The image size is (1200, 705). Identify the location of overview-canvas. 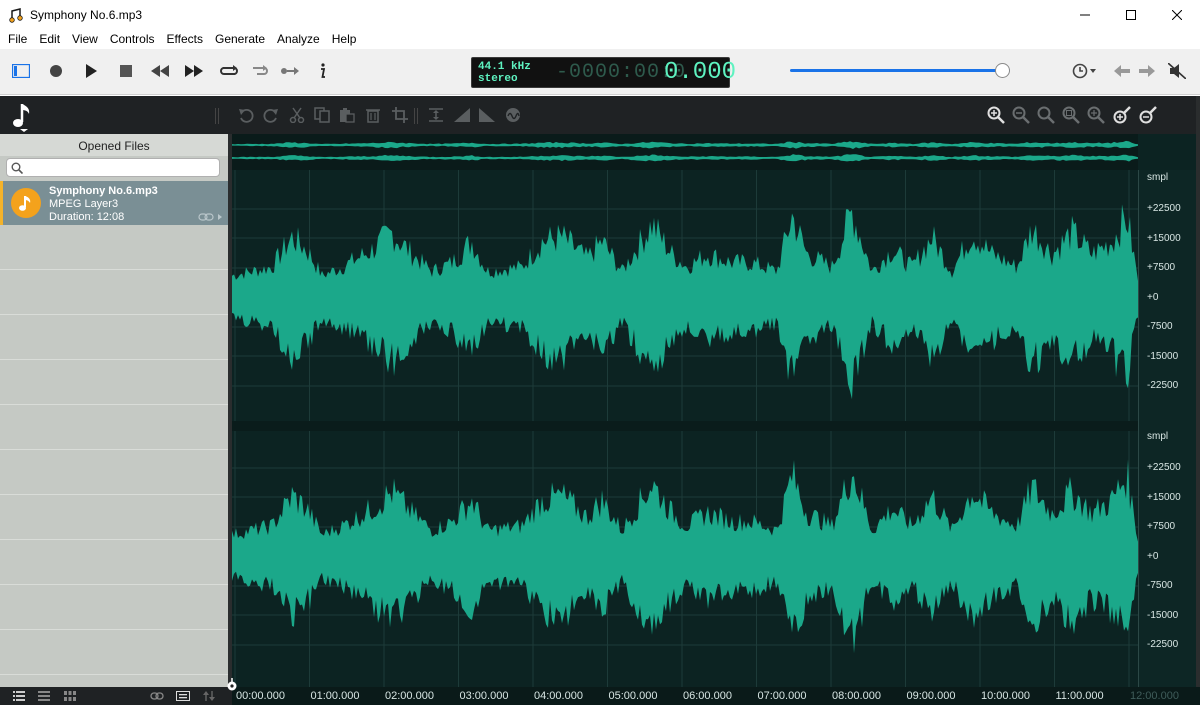
(685, 152).